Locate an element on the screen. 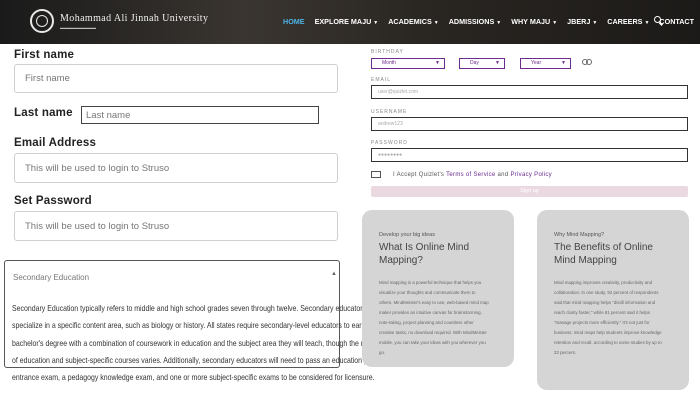 This screenshot has width=700, height=400. menu-item-label: HOME is located at coordinates (294, 21).